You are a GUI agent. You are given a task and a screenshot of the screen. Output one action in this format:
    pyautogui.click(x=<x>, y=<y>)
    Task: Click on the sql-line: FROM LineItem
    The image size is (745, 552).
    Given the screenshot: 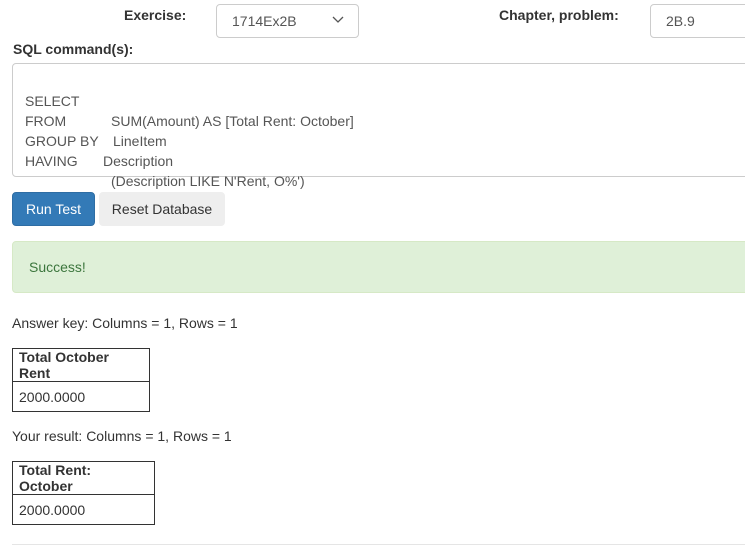 What is the action you would take?
    pyautogui.click(x=385, y=120)
    